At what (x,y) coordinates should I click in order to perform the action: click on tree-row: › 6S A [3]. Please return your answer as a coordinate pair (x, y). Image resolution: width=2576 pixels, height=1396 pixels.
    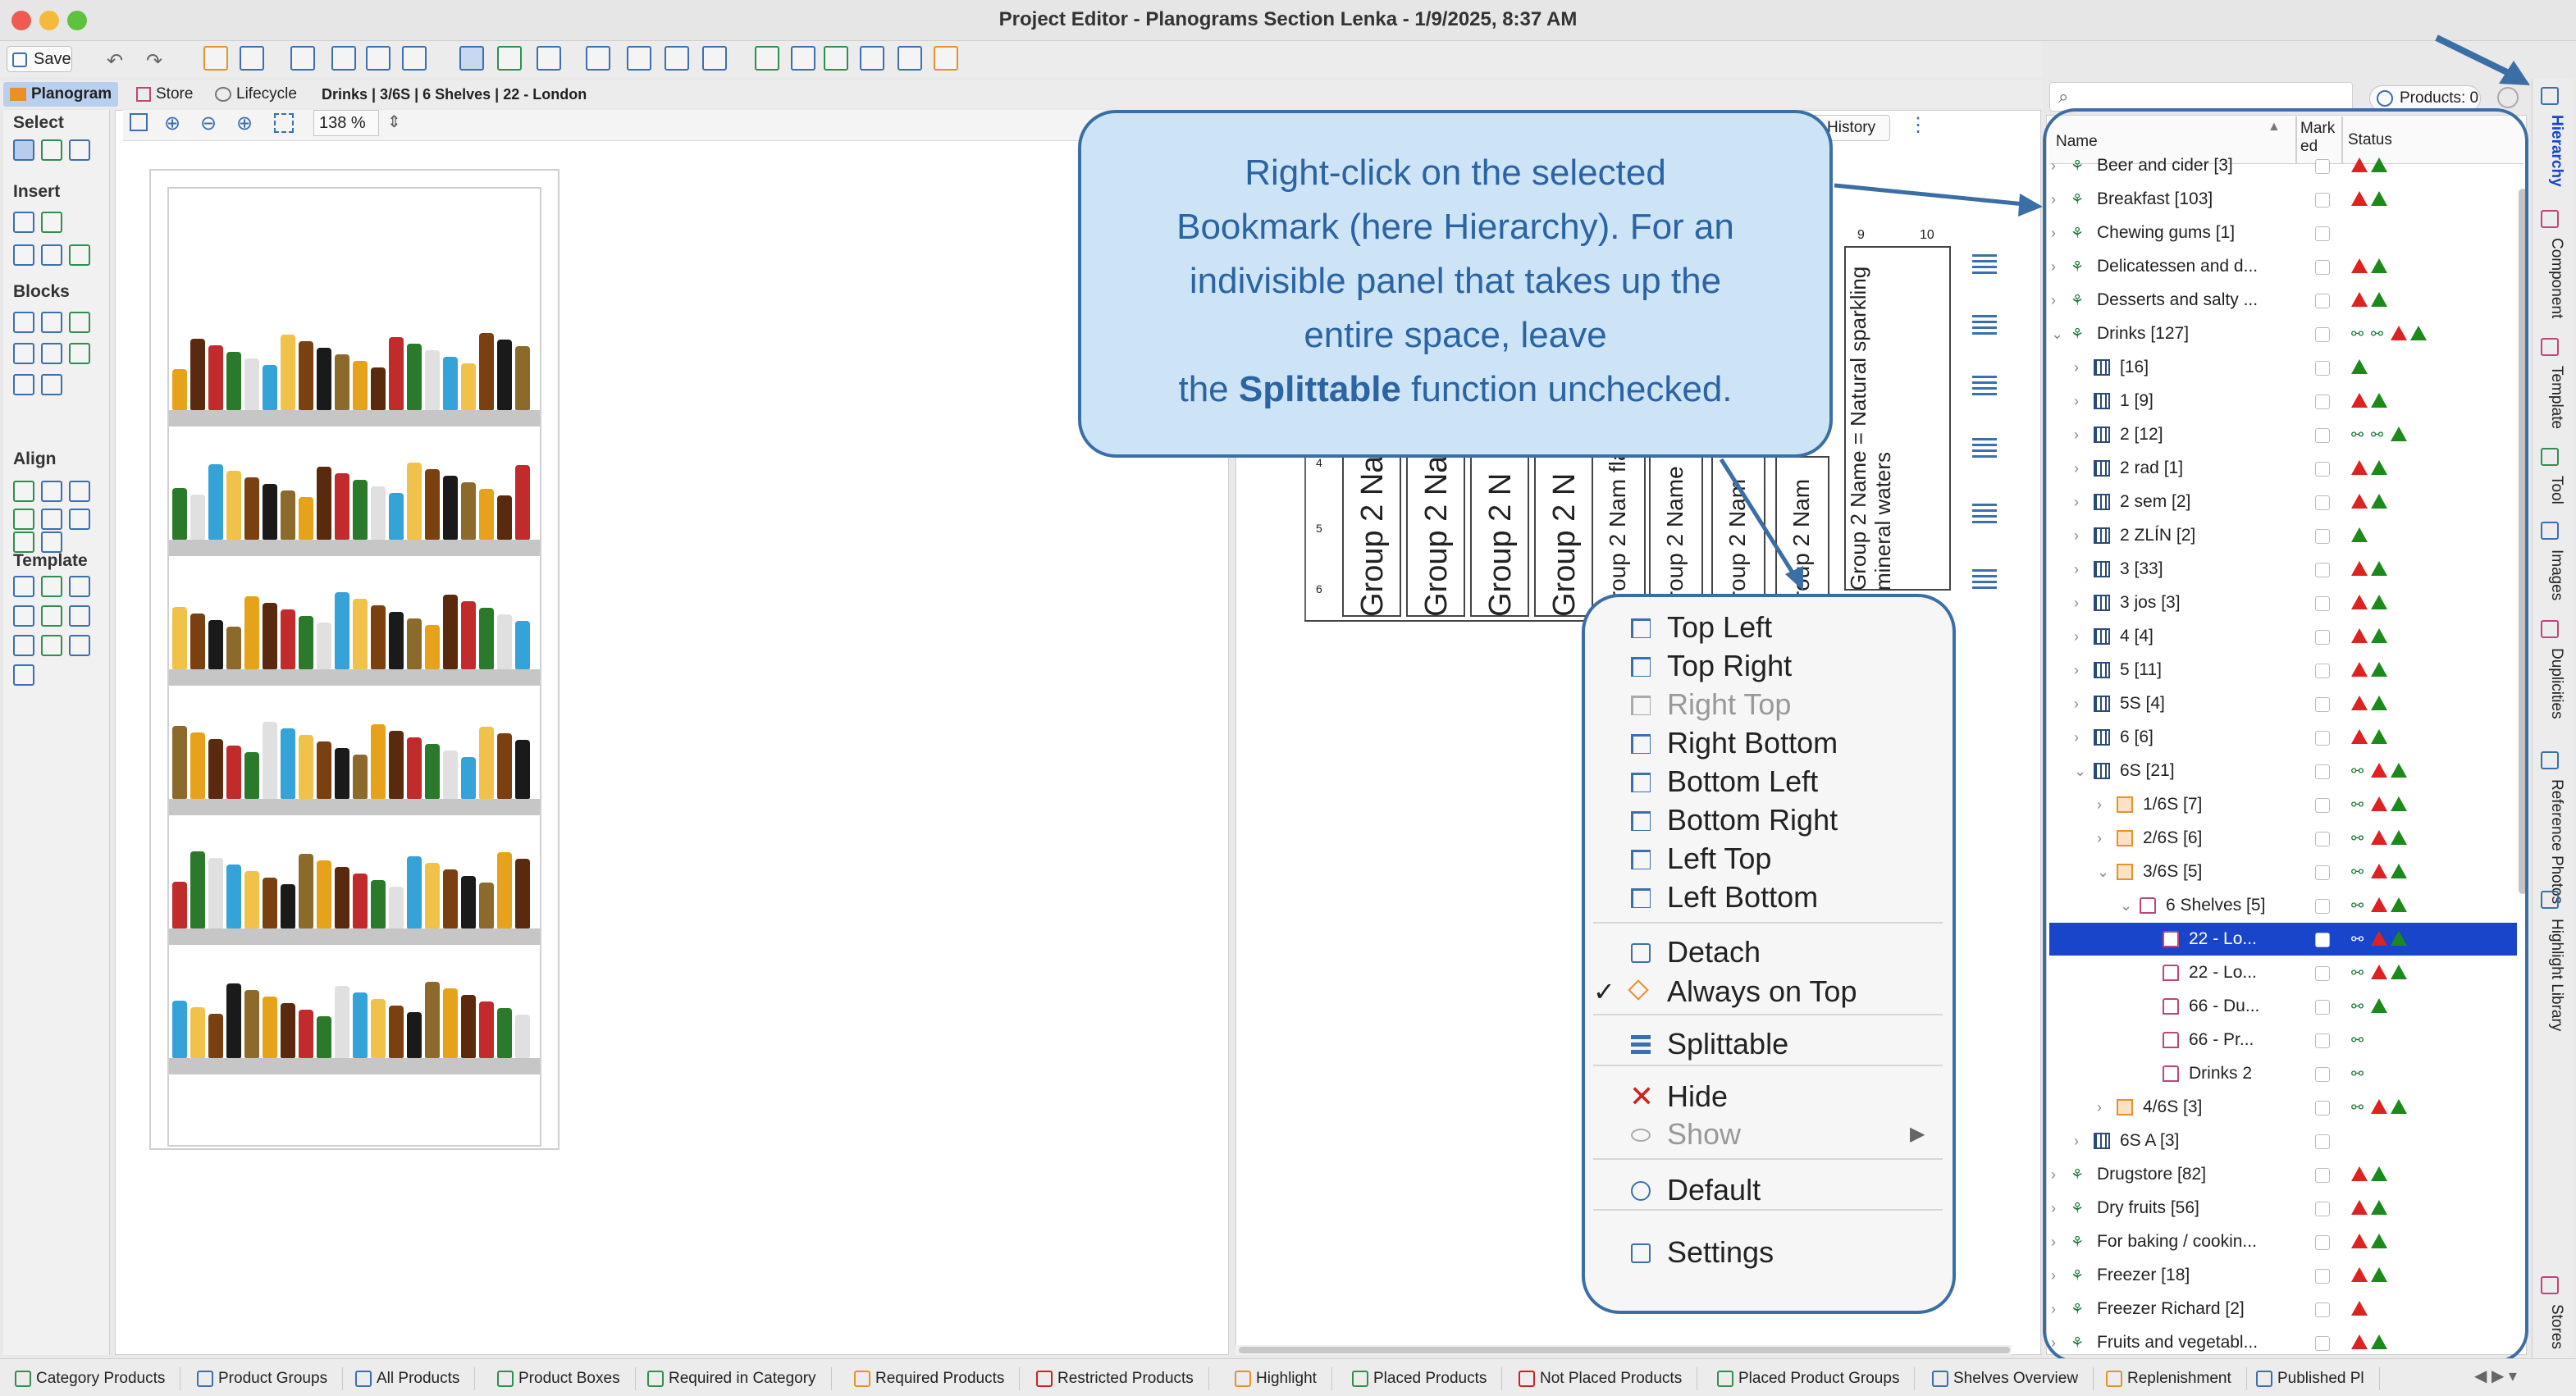
    Looking at the image, I should click on (2283, 1141).